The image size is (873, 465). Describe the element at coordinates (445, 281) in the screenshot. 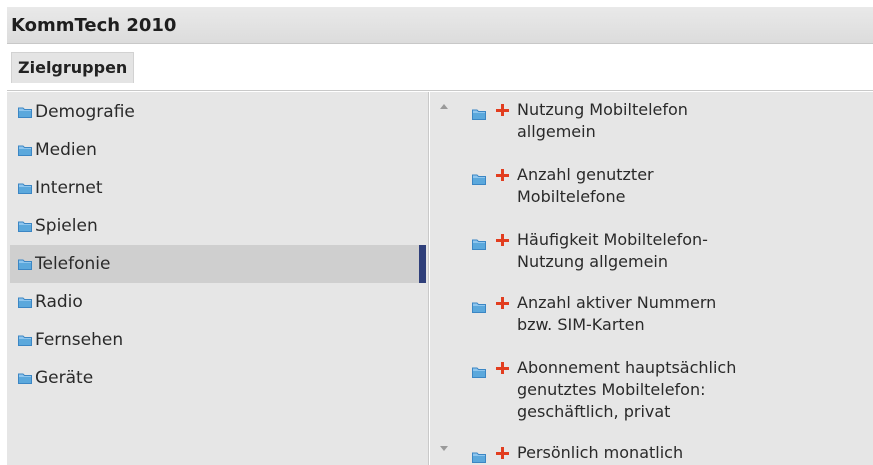

I see `scrollbar` at that location.